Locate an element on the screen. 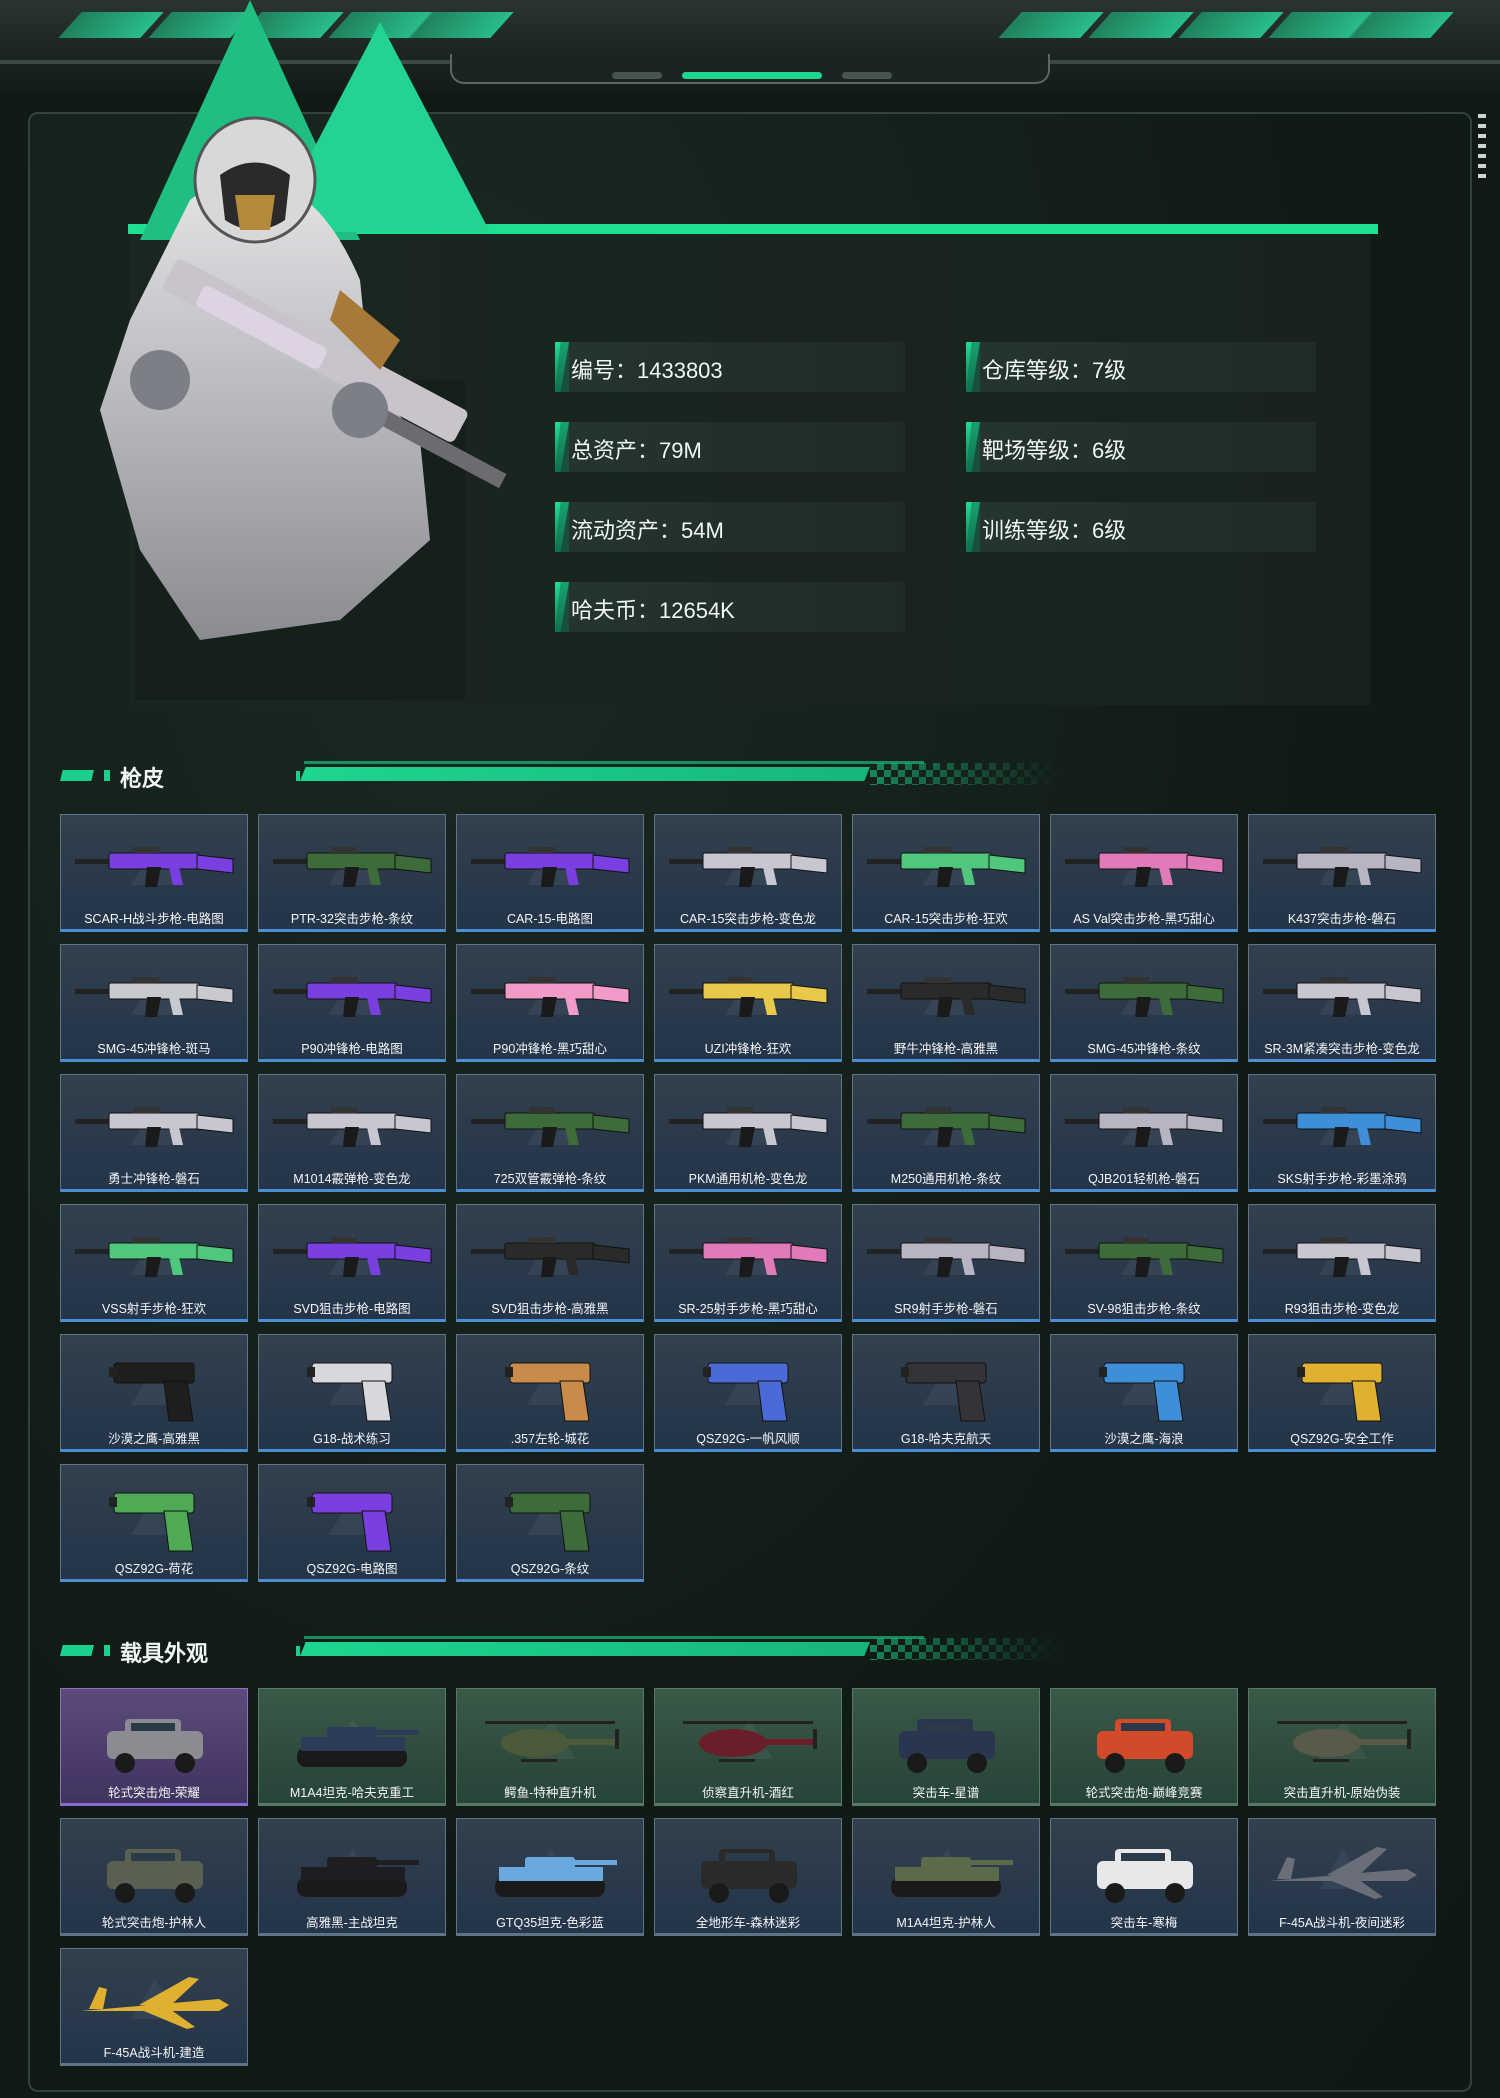  gun-skin-card: SVD狙击步枪-高雅黑 is located at coordinates (550, 1263).